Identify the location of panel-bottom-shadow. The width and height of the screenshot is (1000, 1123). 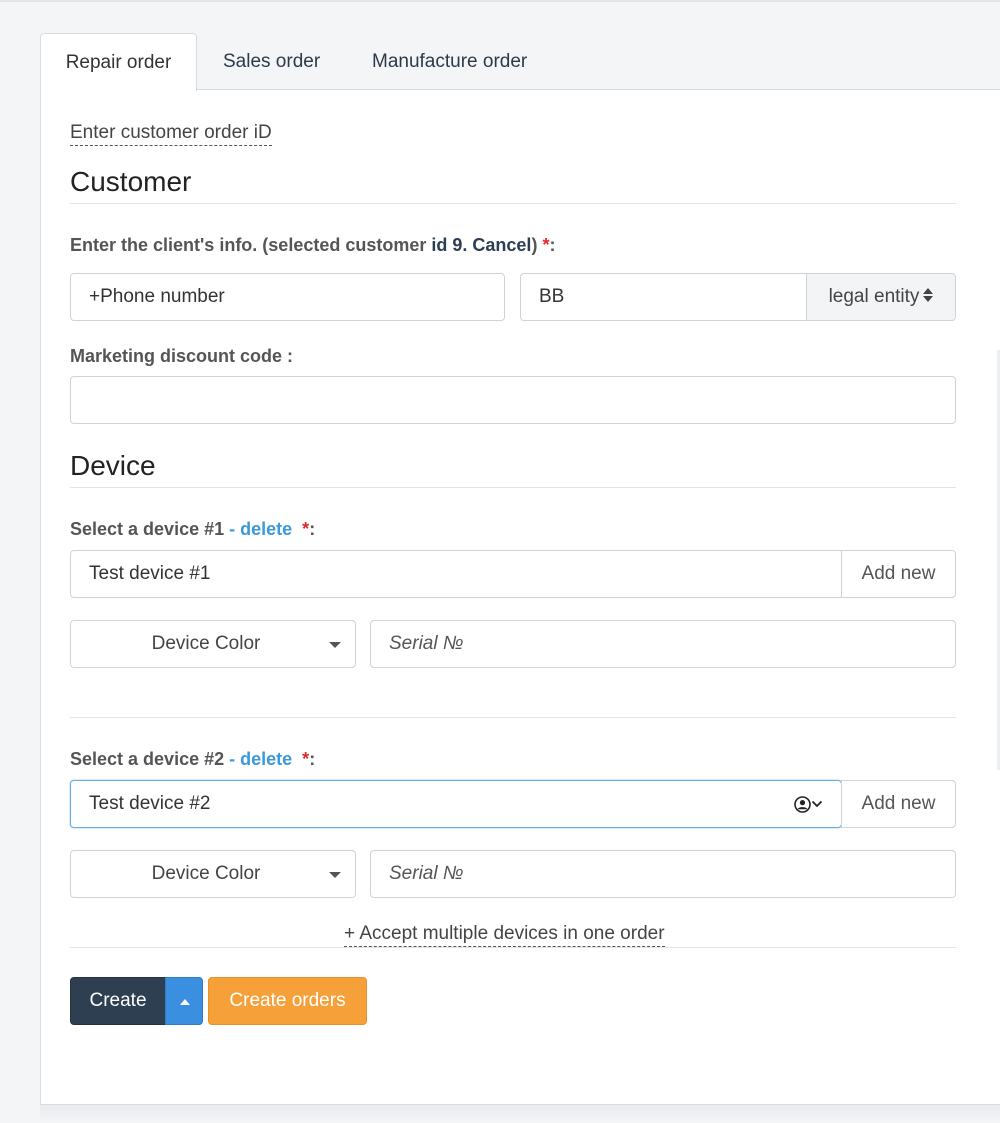
(520, 1114).